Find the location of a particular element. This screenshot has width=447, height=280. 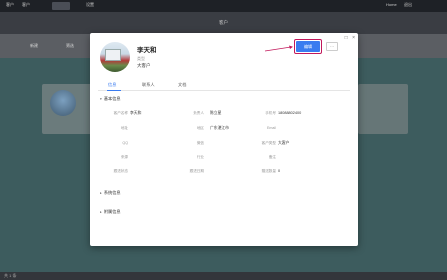

field-label: QQ is located at coordinates (125, 143).